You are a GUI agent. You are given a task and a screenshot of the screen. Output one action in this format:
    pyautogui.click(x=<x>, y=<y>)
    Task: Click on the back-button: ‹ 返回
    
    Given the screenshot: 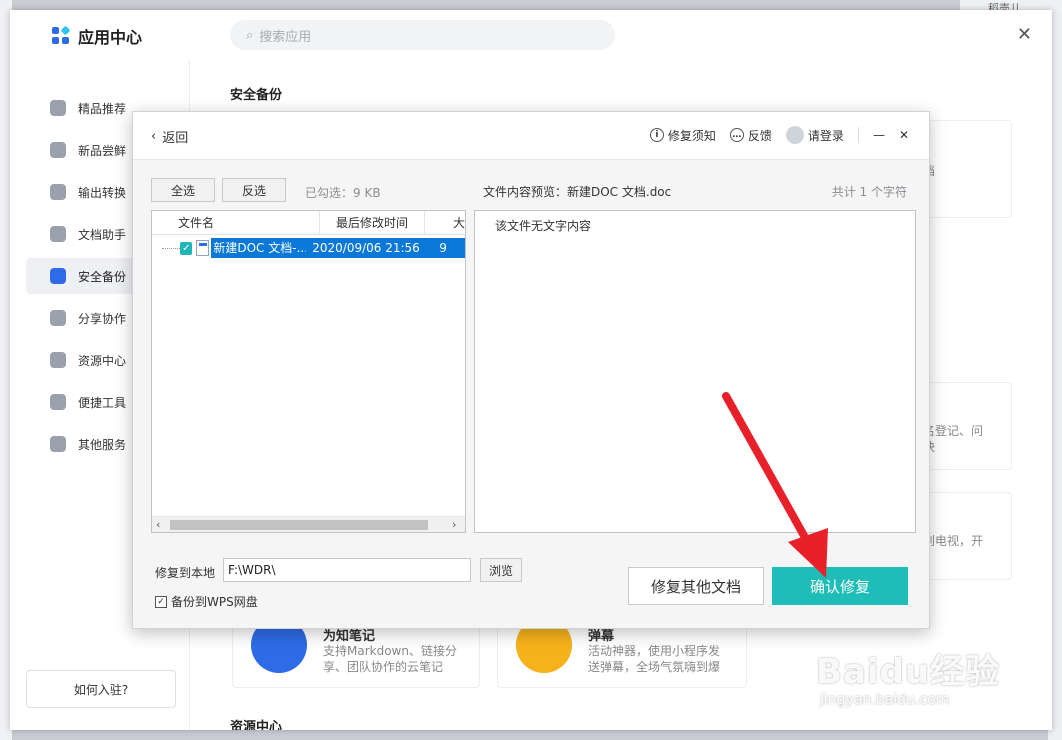 What is the action you would take?
    pyautogui.click(x=169, y=136)
    